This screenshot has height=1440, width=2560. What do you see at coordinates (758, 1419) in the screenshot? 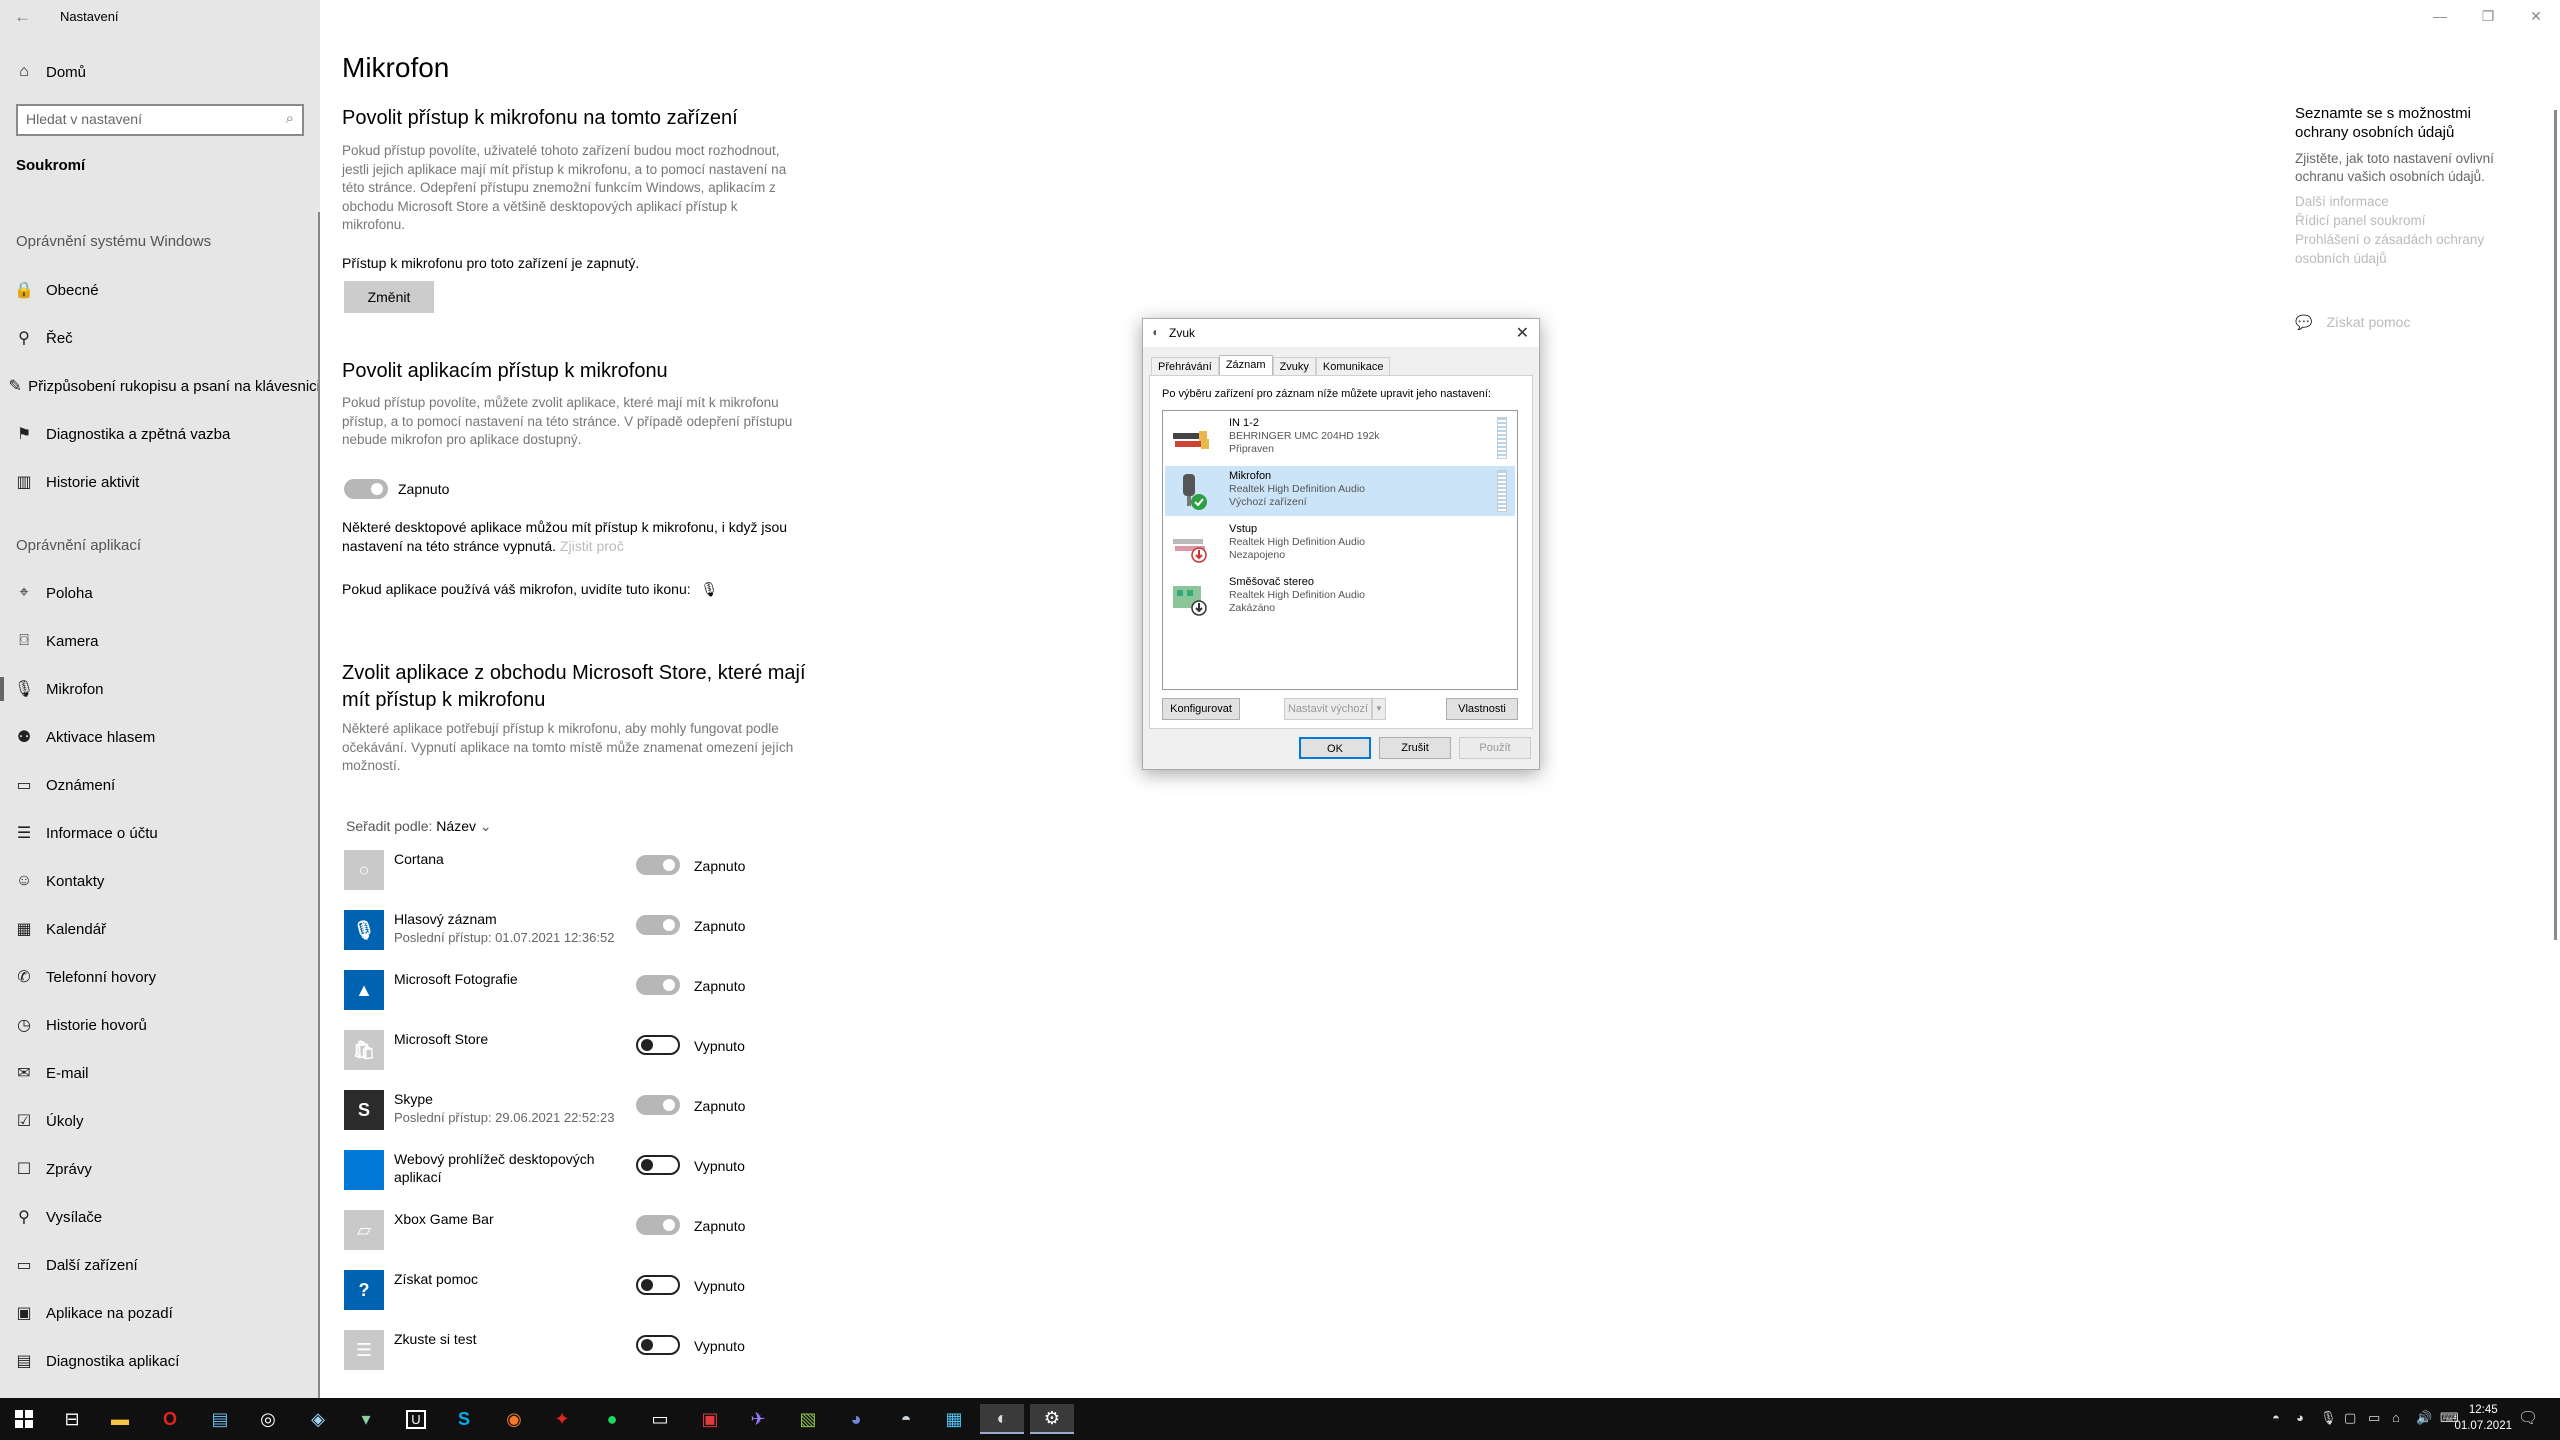
I see `game-launcher-icon: ✈` at bounding box center [758, 1419].